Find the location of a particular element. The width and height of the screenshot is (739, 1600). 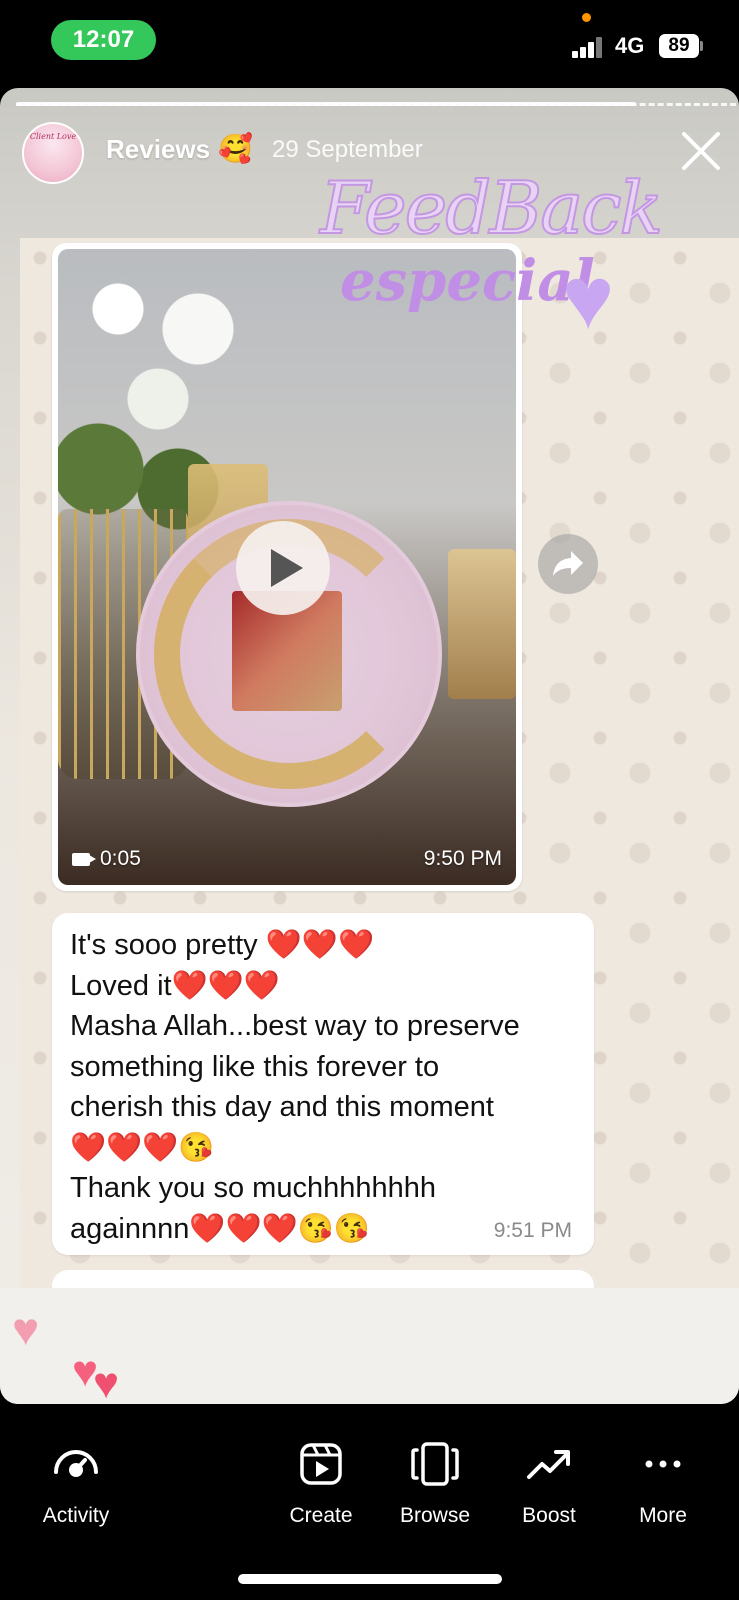

message-line: Thank you so muchhhhhhhh is located at coordinates (253, 1188).